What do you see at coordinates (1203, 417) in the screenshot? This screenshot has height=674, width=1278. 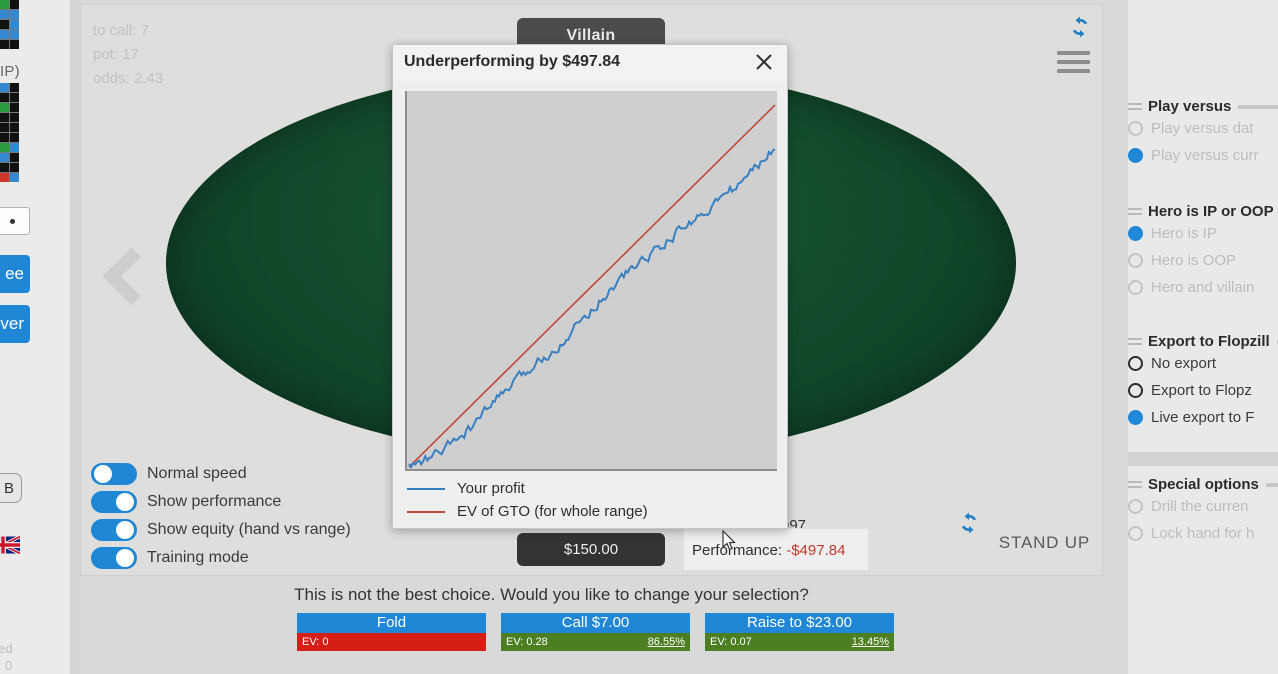 I see `sidebar-radio-item: Live export to F` at bounding box center [1203, 417].